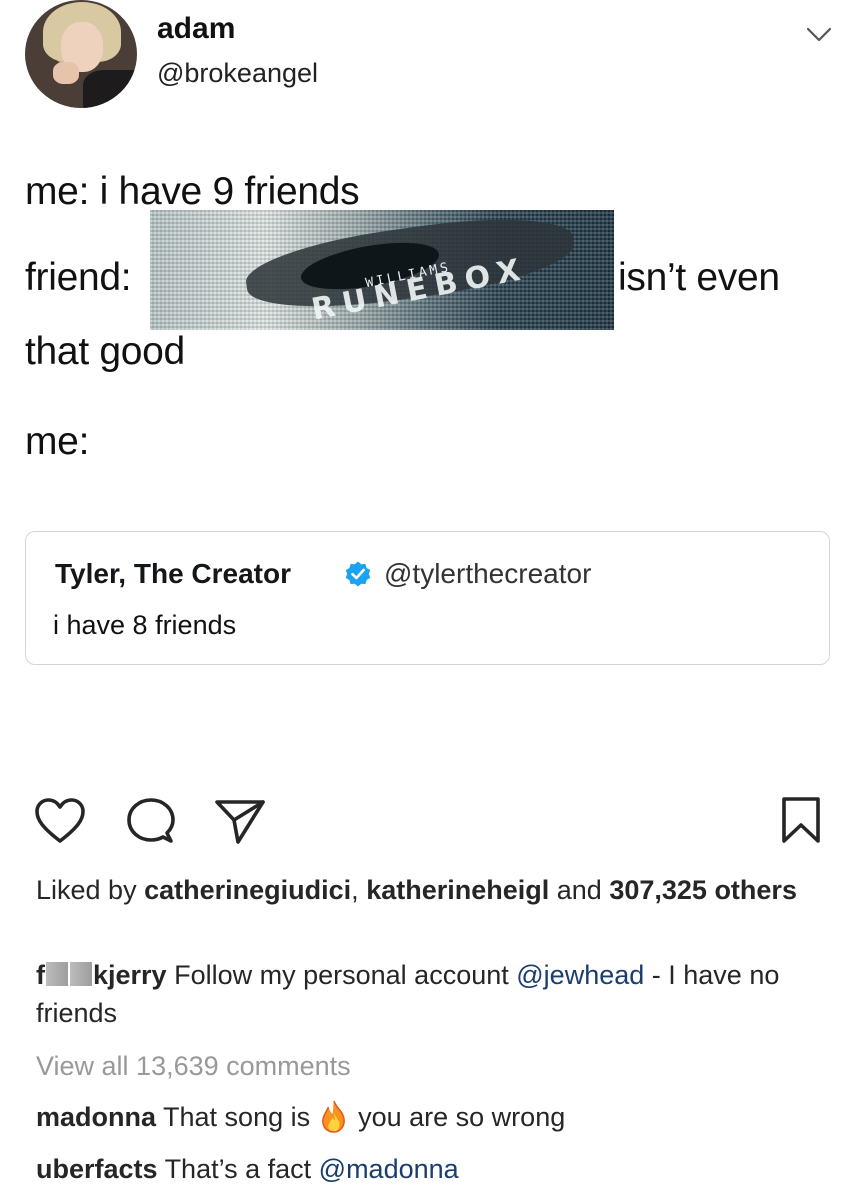 The height and width of the screenshot is (1200, 854). What do you see at coordinates (81, 54) in the screenshot?
I see `avatar` at bounding box center [81, 54].